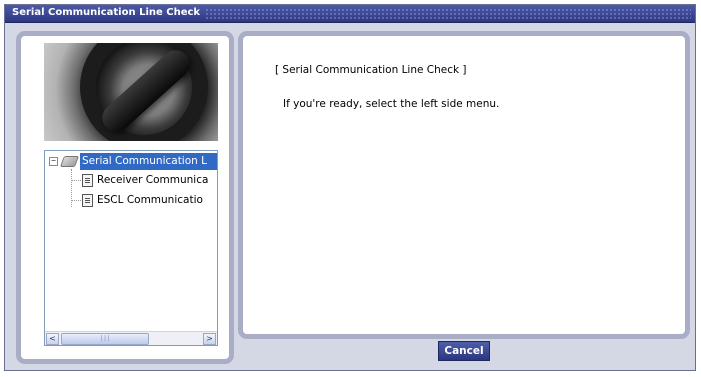 The width and height of the screenshot is (701, 377). I want to click on scroll-thumb: |||, so click(105, 339).